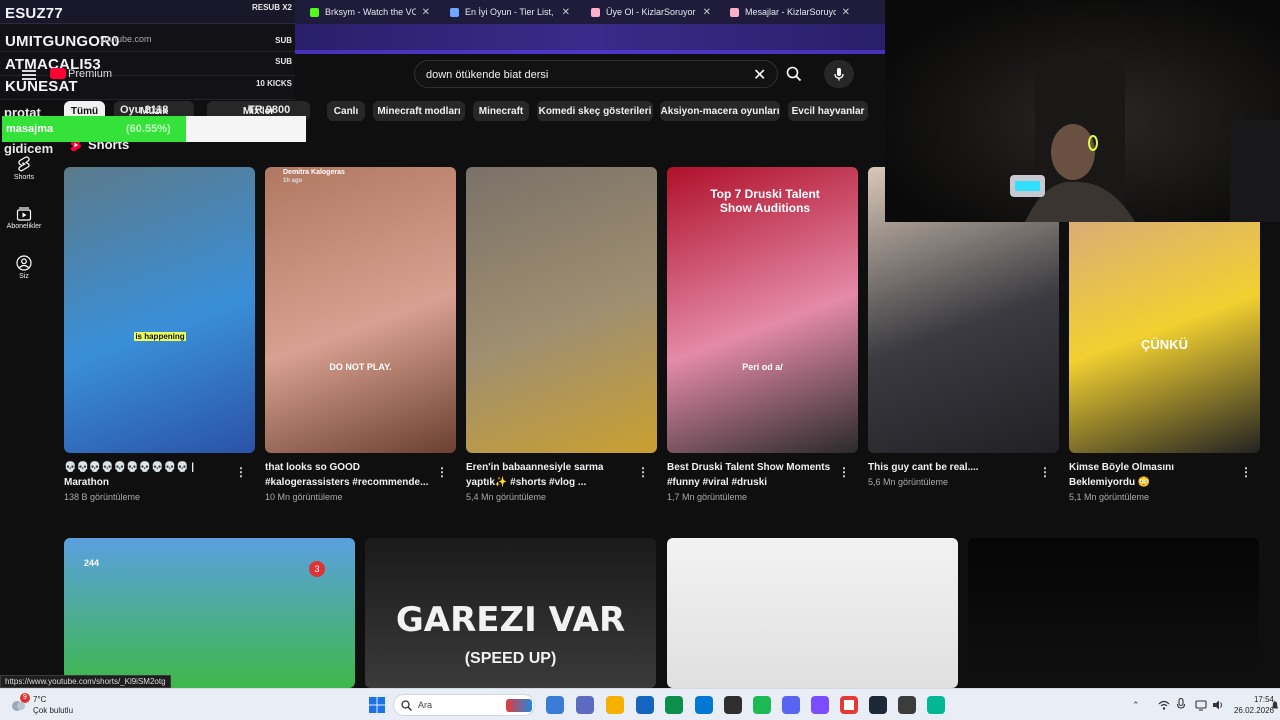 This screenshot has height=720, width=1280. What do you see at coordinates (30, 129) in the screenshot?
I see `goal-progress-label: masajma` at bounding box center [30, 129].